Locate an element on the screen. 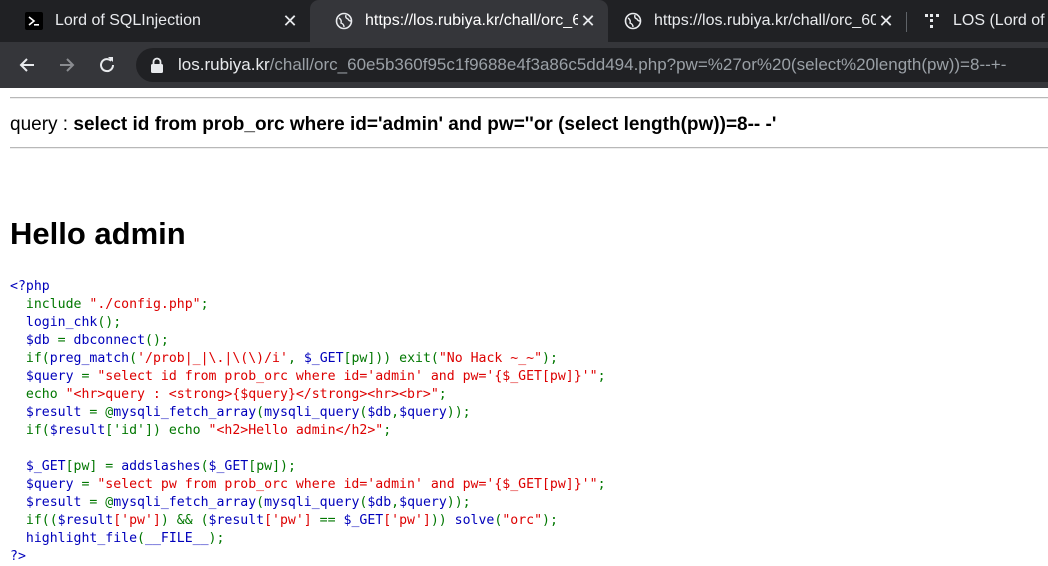  code-token: ['id'] is located at coordinates (129, 430).